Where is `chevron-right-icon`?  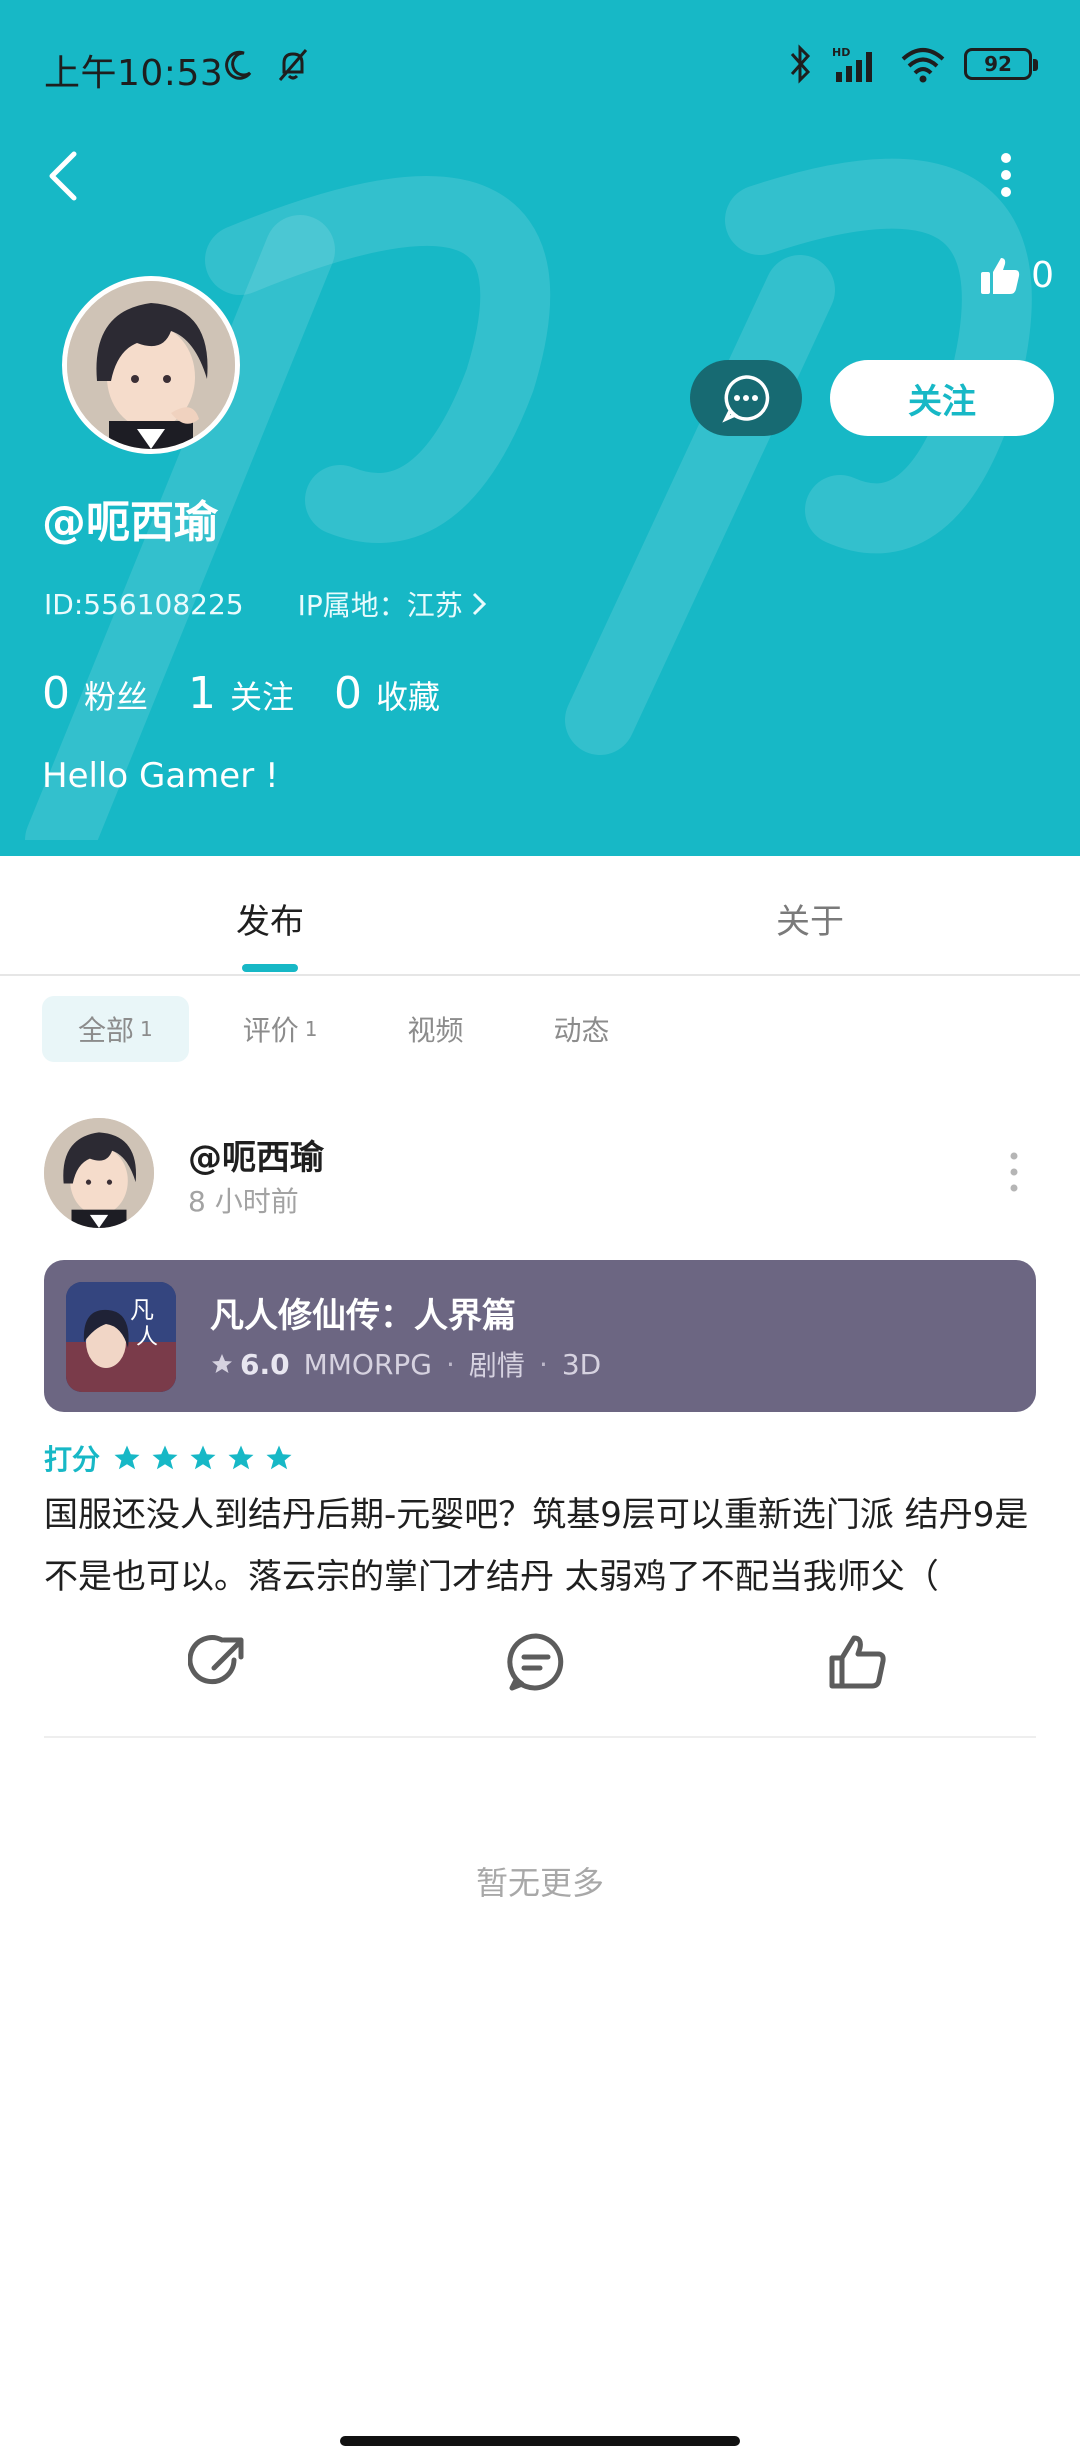
chevron-right-icon is located at coordinates (479, 604).